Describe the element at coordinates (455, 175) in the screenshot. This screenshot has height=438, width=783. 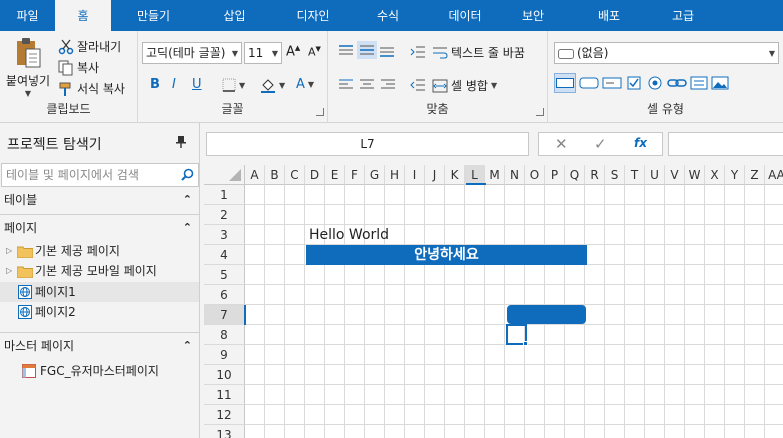
I see `column-header: K` at that location.